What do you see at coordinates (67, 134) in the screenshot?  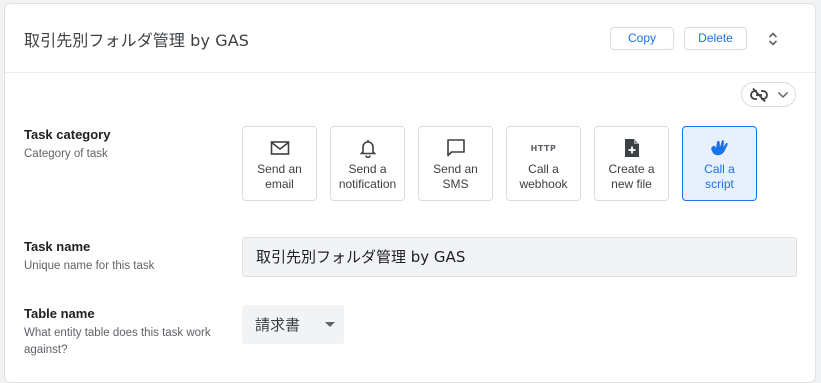 I see `task-category-title: Task category` at bounding box center [67, 134].